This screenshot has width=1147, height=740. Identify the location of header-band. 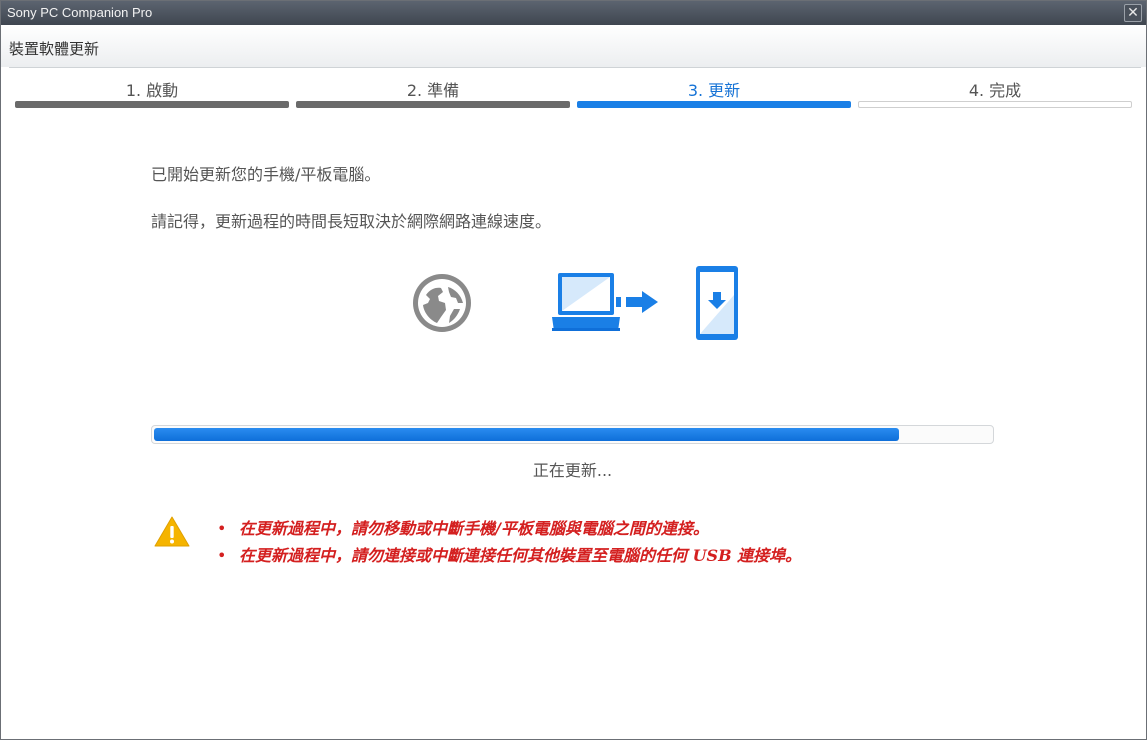
(573, 46).